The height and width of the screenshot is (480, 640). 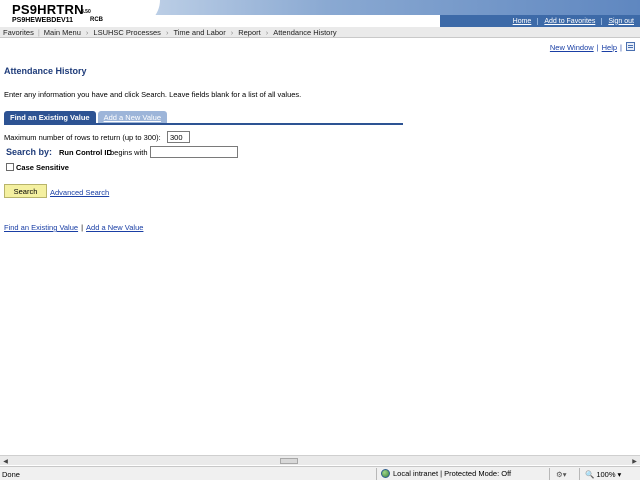 What do you see at coordinates (522, 21) in the screenshot?
I see `home-link: Home` at bounding box center [522, 21].